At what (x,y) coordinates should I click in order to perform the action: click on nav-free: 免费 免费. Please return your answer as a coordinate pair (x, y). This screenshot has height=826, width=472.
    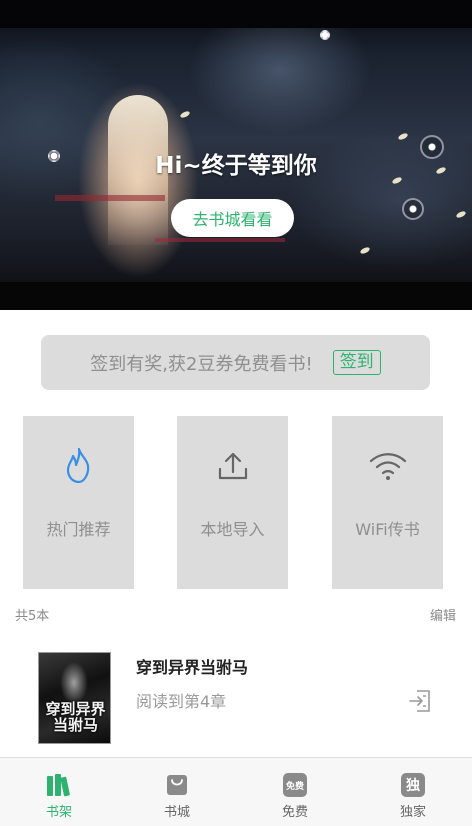
    Looking at the image, I should click on (295, 792).